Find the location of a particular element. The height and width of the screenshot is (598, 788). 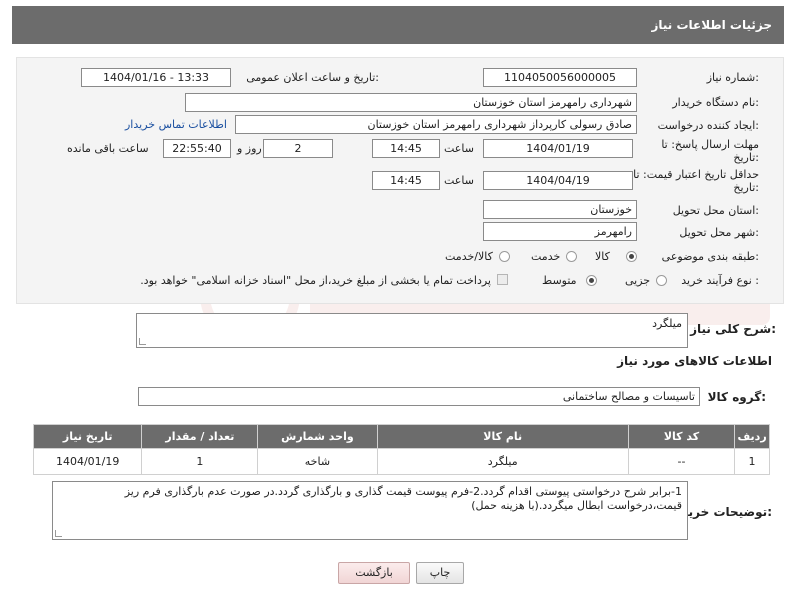

cell-name: میلگرد is located at coordinates (502, 461).